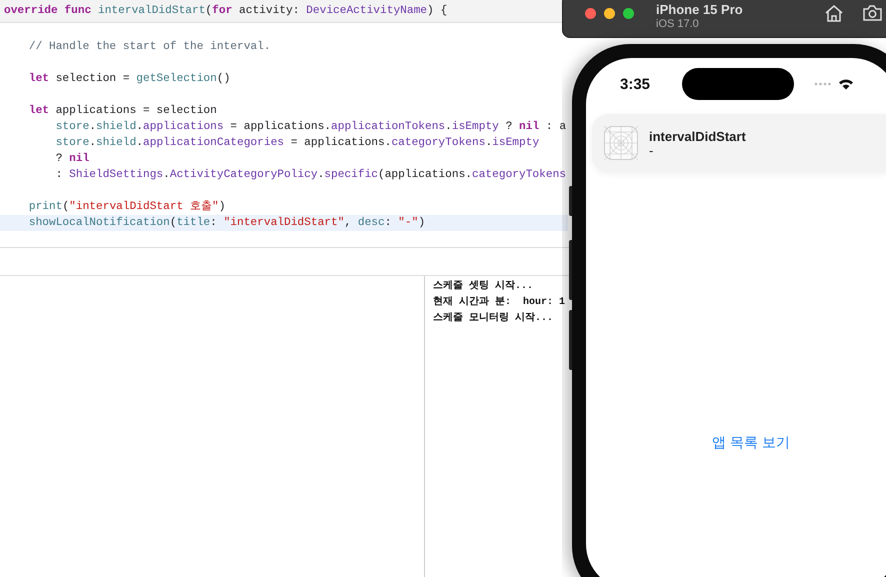 This screenshot has height=577, width=886. What do you see at coordinates (678, 24) in the screenshot?
I see `simulator-subtitle: iOS 17.0` at bounding box center [678, 24].